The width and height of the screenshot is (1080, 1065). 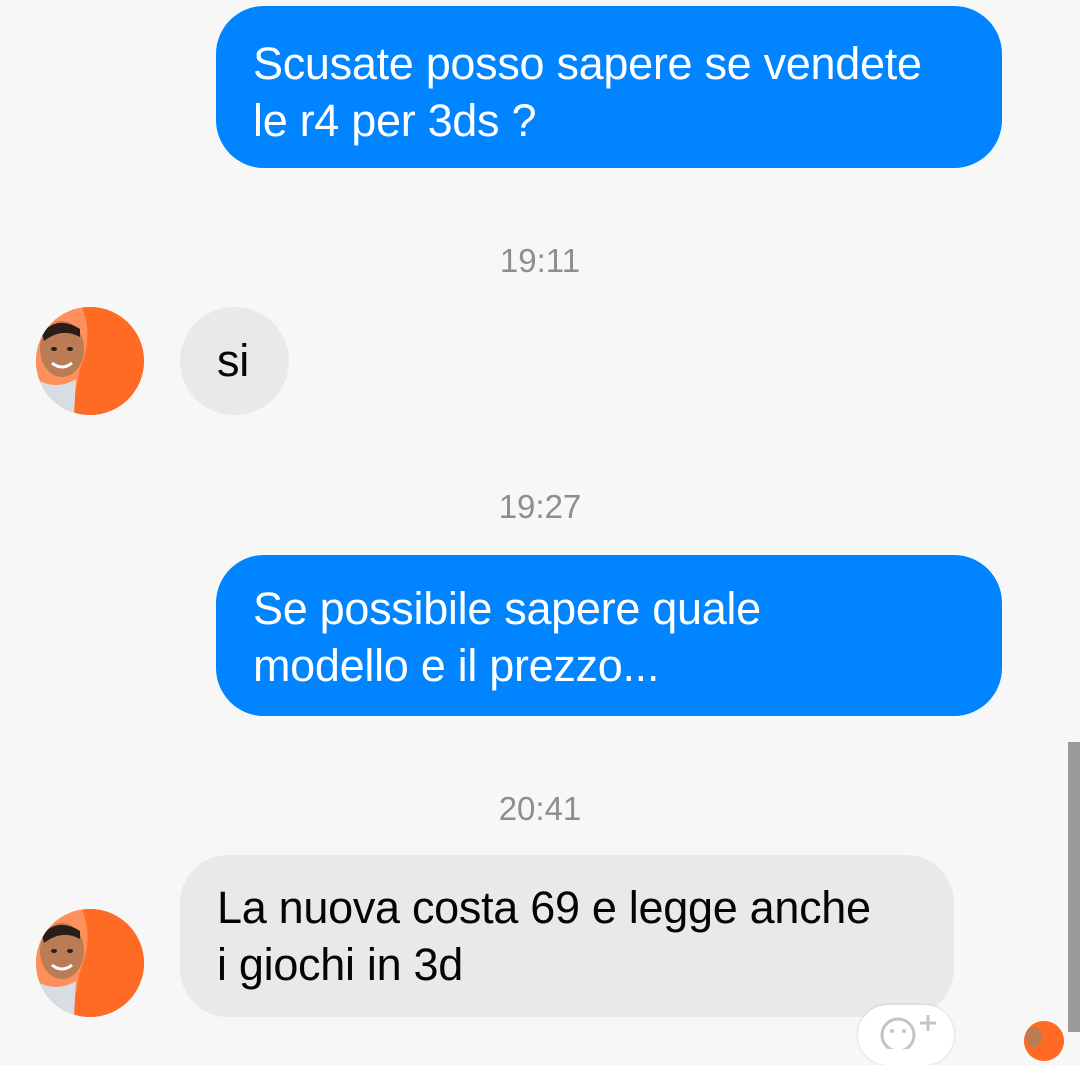 I want to click on incoming-message: si, so click(x=234, y=361).